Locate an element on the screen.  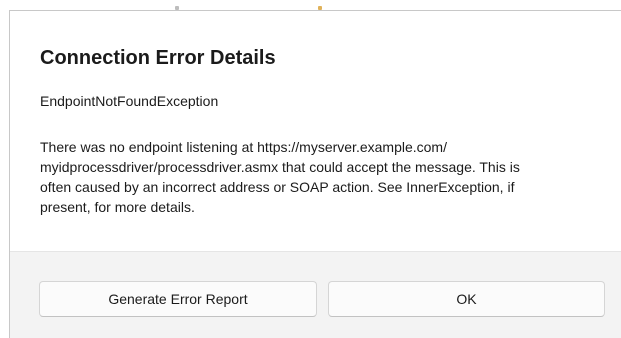
background-window-edge is located at coordinates (310, 5).